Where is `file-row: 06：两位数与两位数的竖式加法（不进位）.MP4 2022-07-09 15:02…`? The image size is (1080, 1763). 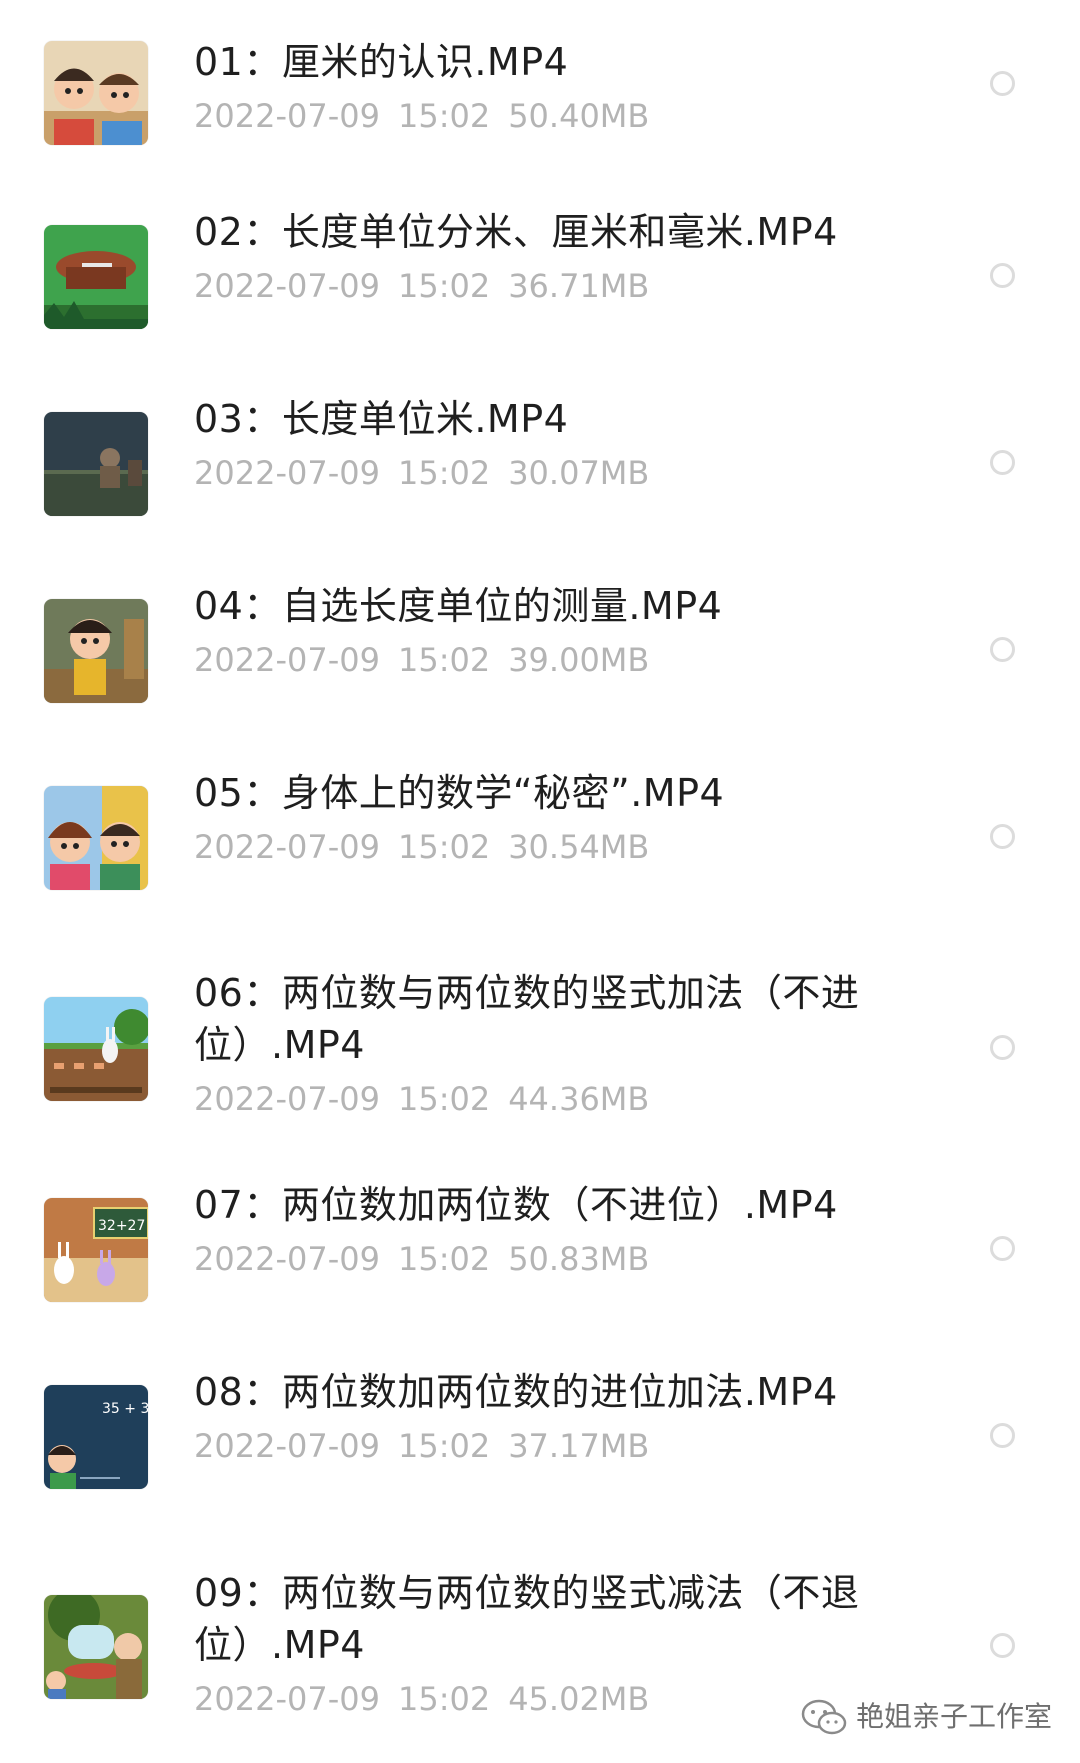 file-row: 06：两位数与两位数的竖式加法（不进位）.MP4 2022-07-09 15:02… is located at coordinates (540, 1052).